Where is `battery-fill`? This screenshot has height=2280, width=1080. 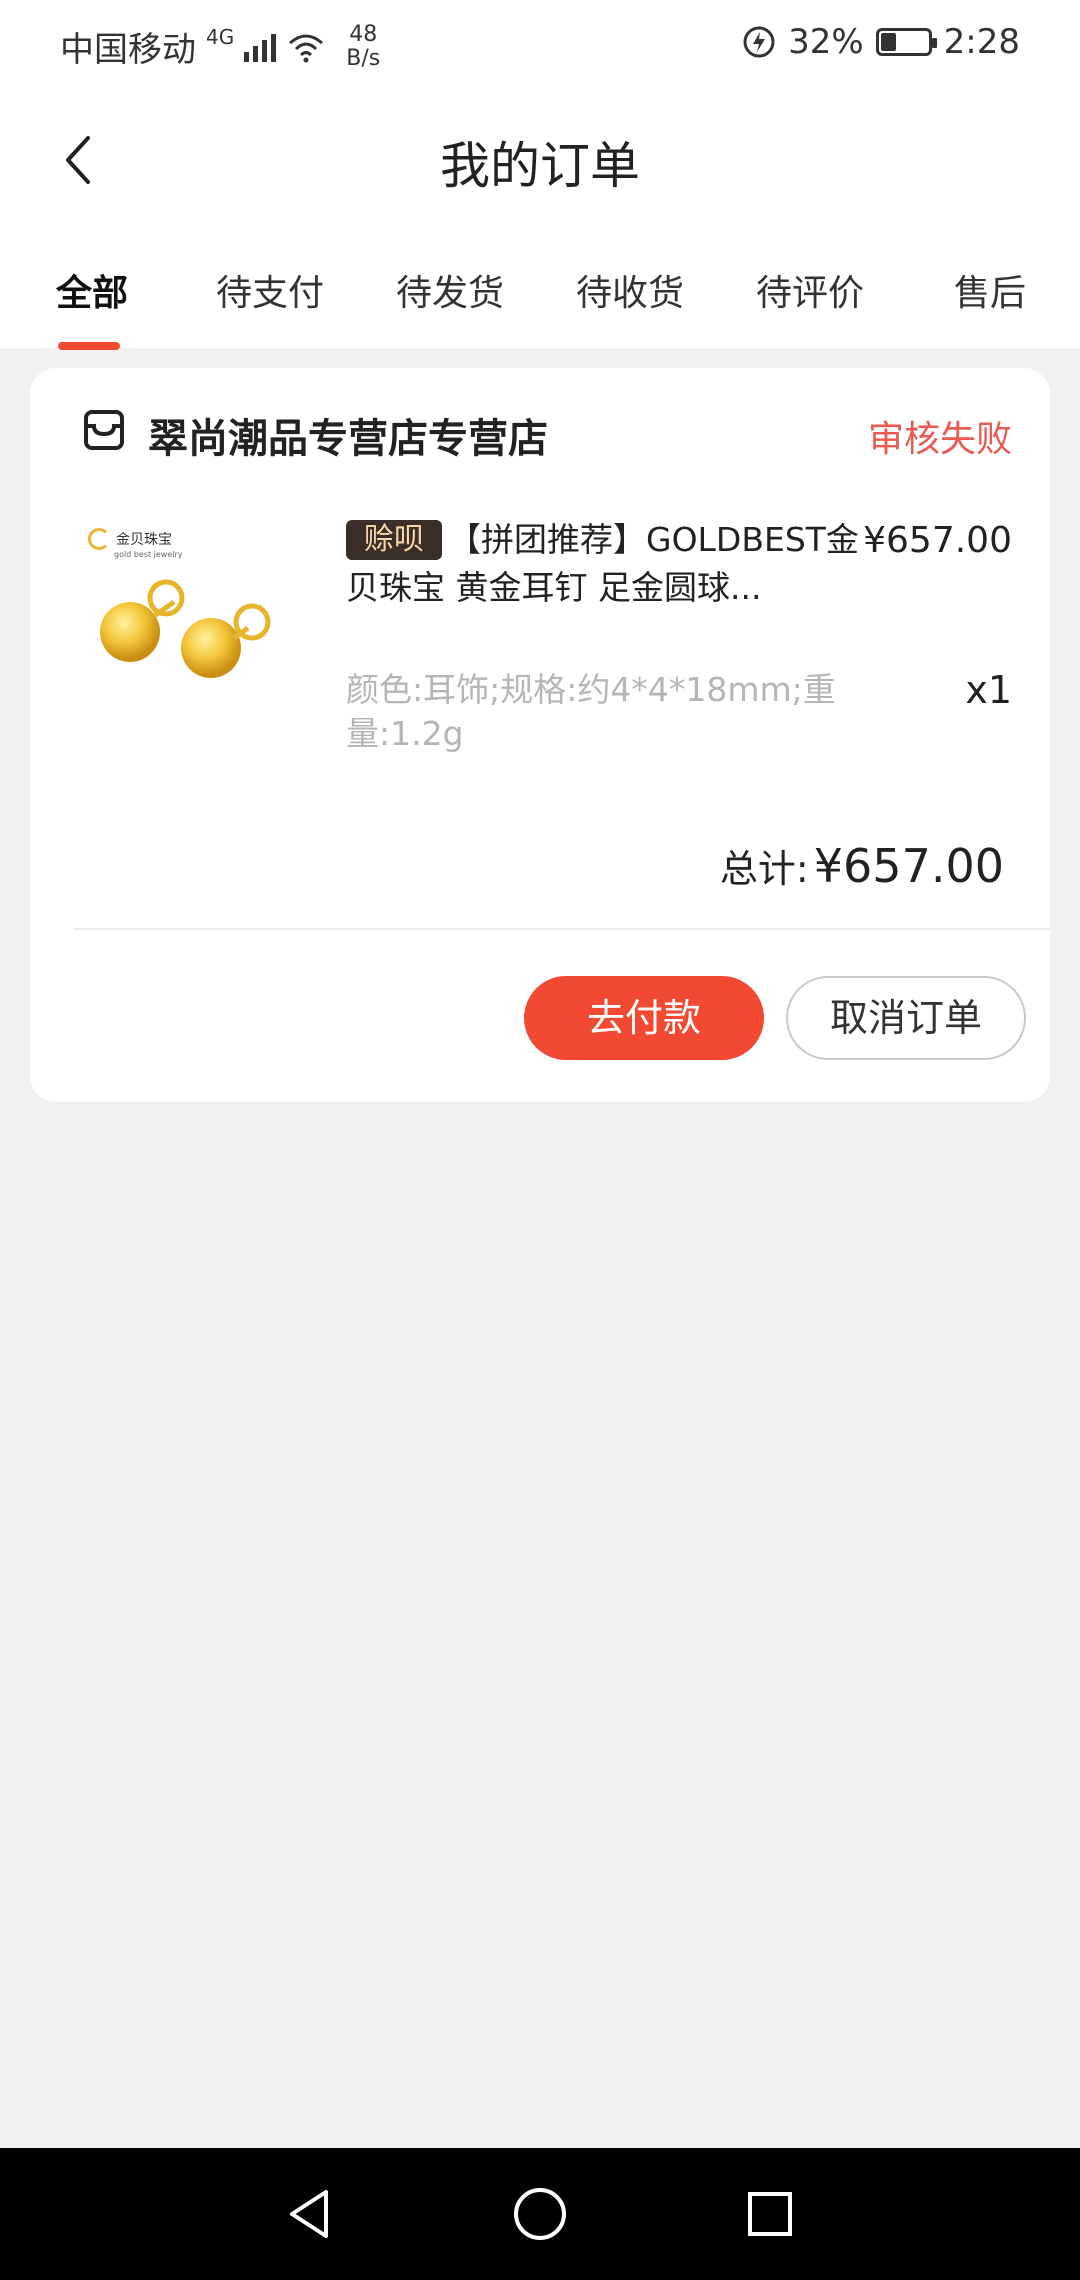 battery-fill is located at coordinates (888, 42).